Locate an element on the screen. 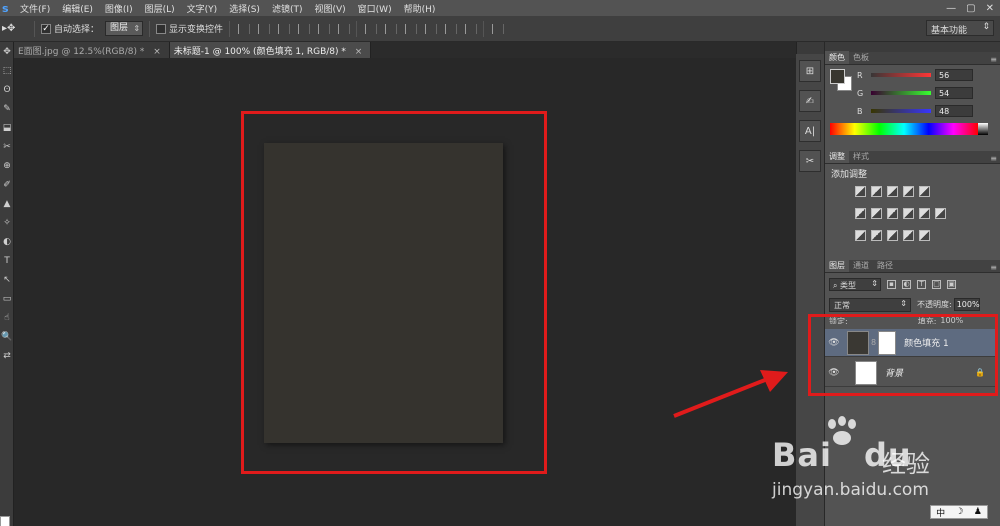 The image size is (1000, 526). vibrance-icon is located at coordinates (924, 191).